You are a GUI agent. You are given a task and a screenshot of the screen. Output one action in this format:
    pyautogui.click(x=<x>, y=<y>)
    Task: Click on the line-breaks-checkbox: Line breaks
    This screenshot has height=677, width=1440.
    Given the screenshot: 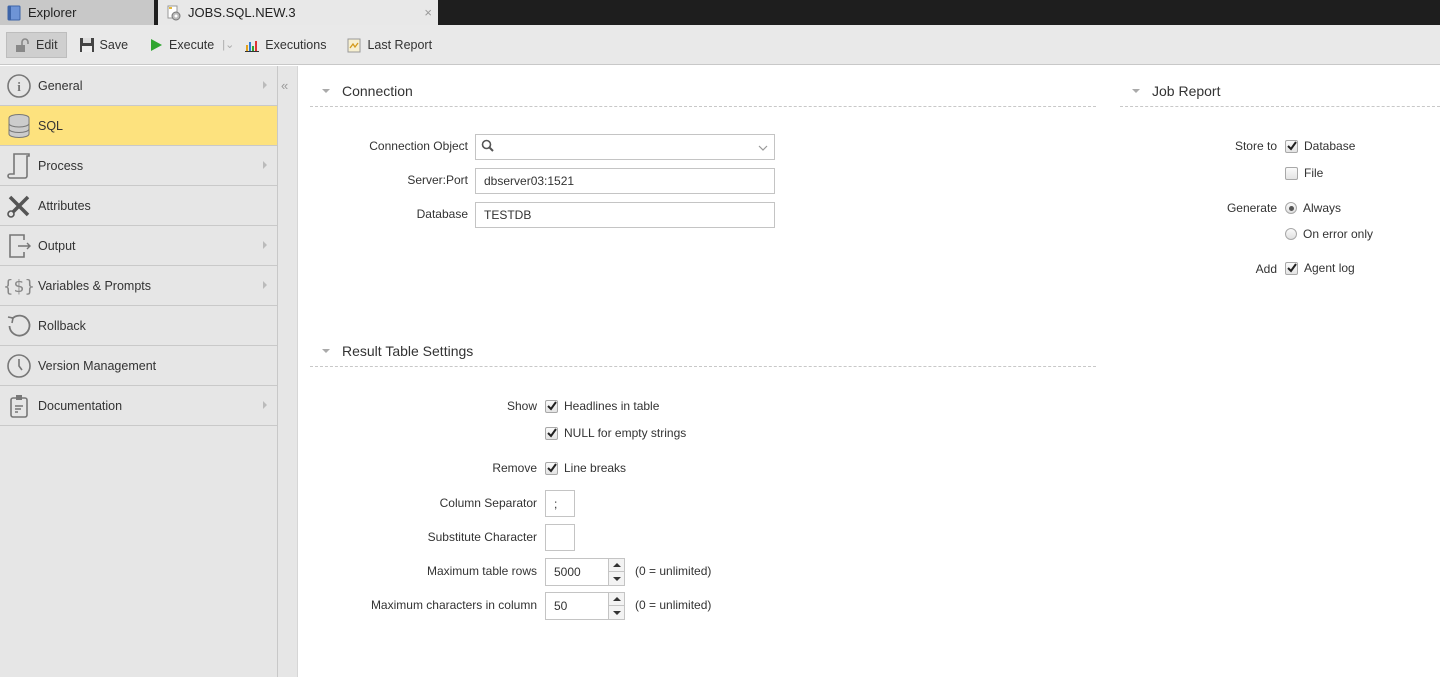 What is the action you would take?
    pyautogui.click(x=585, y=468)
    